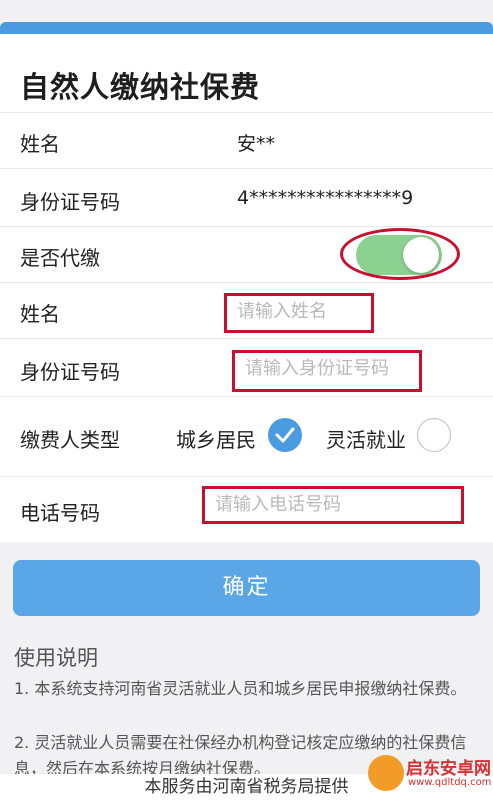 Image resolution: width=493 pixels, height=800 pixels. What do you see at coordinates (56, 658) in the screenshot?
I see `help-title: 使用说明` at bounding box center [56, 658].